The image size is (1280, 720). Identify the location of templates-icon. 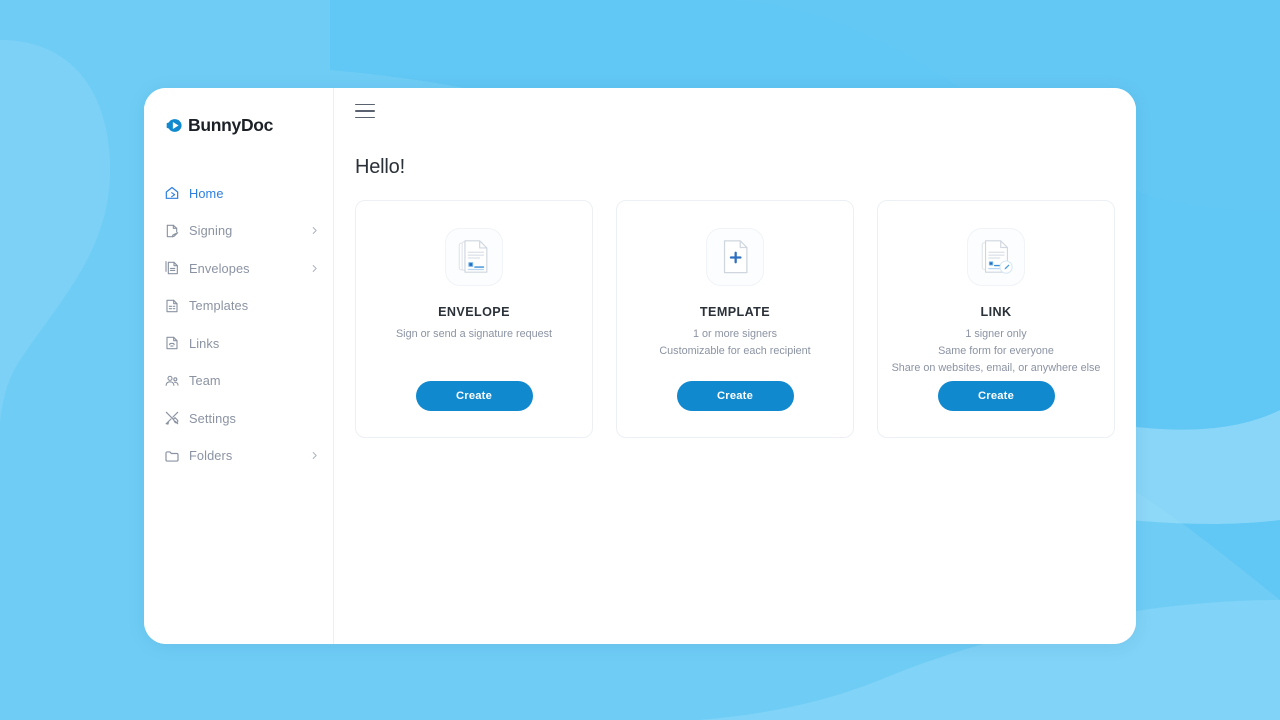
(172, 305).